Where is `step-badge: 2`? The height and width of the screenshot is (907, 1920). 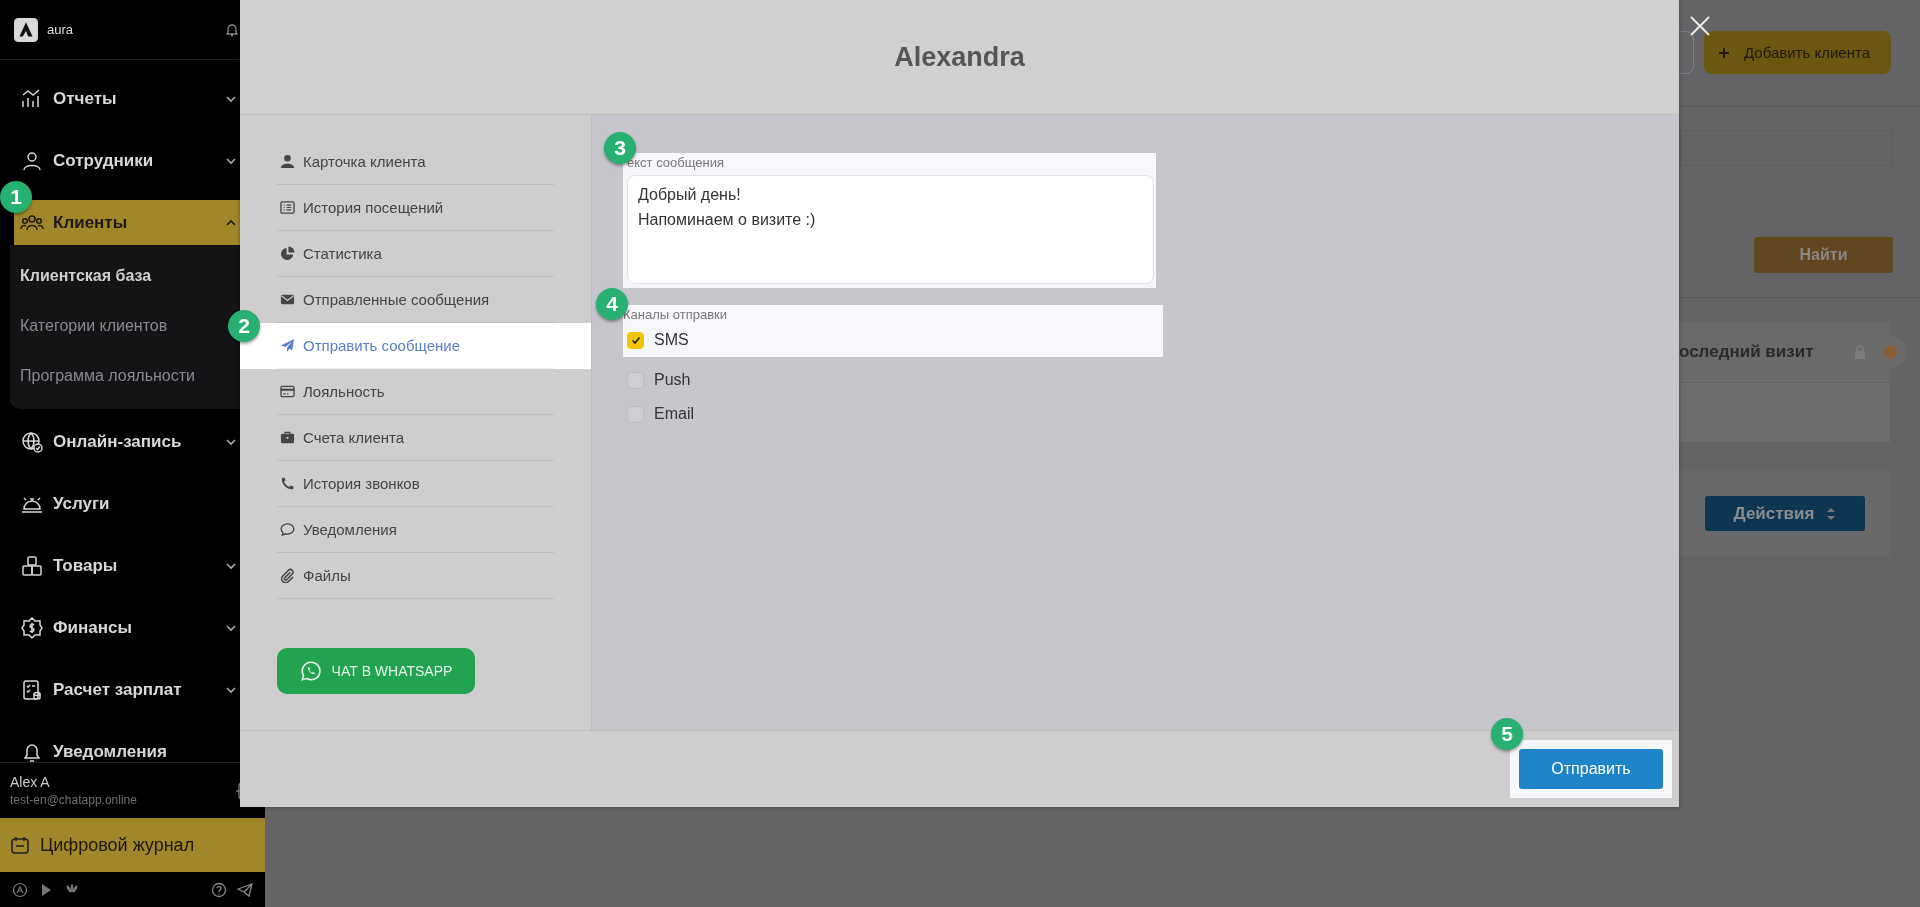
step-badge: 2 is located at coordinates (244, 326).